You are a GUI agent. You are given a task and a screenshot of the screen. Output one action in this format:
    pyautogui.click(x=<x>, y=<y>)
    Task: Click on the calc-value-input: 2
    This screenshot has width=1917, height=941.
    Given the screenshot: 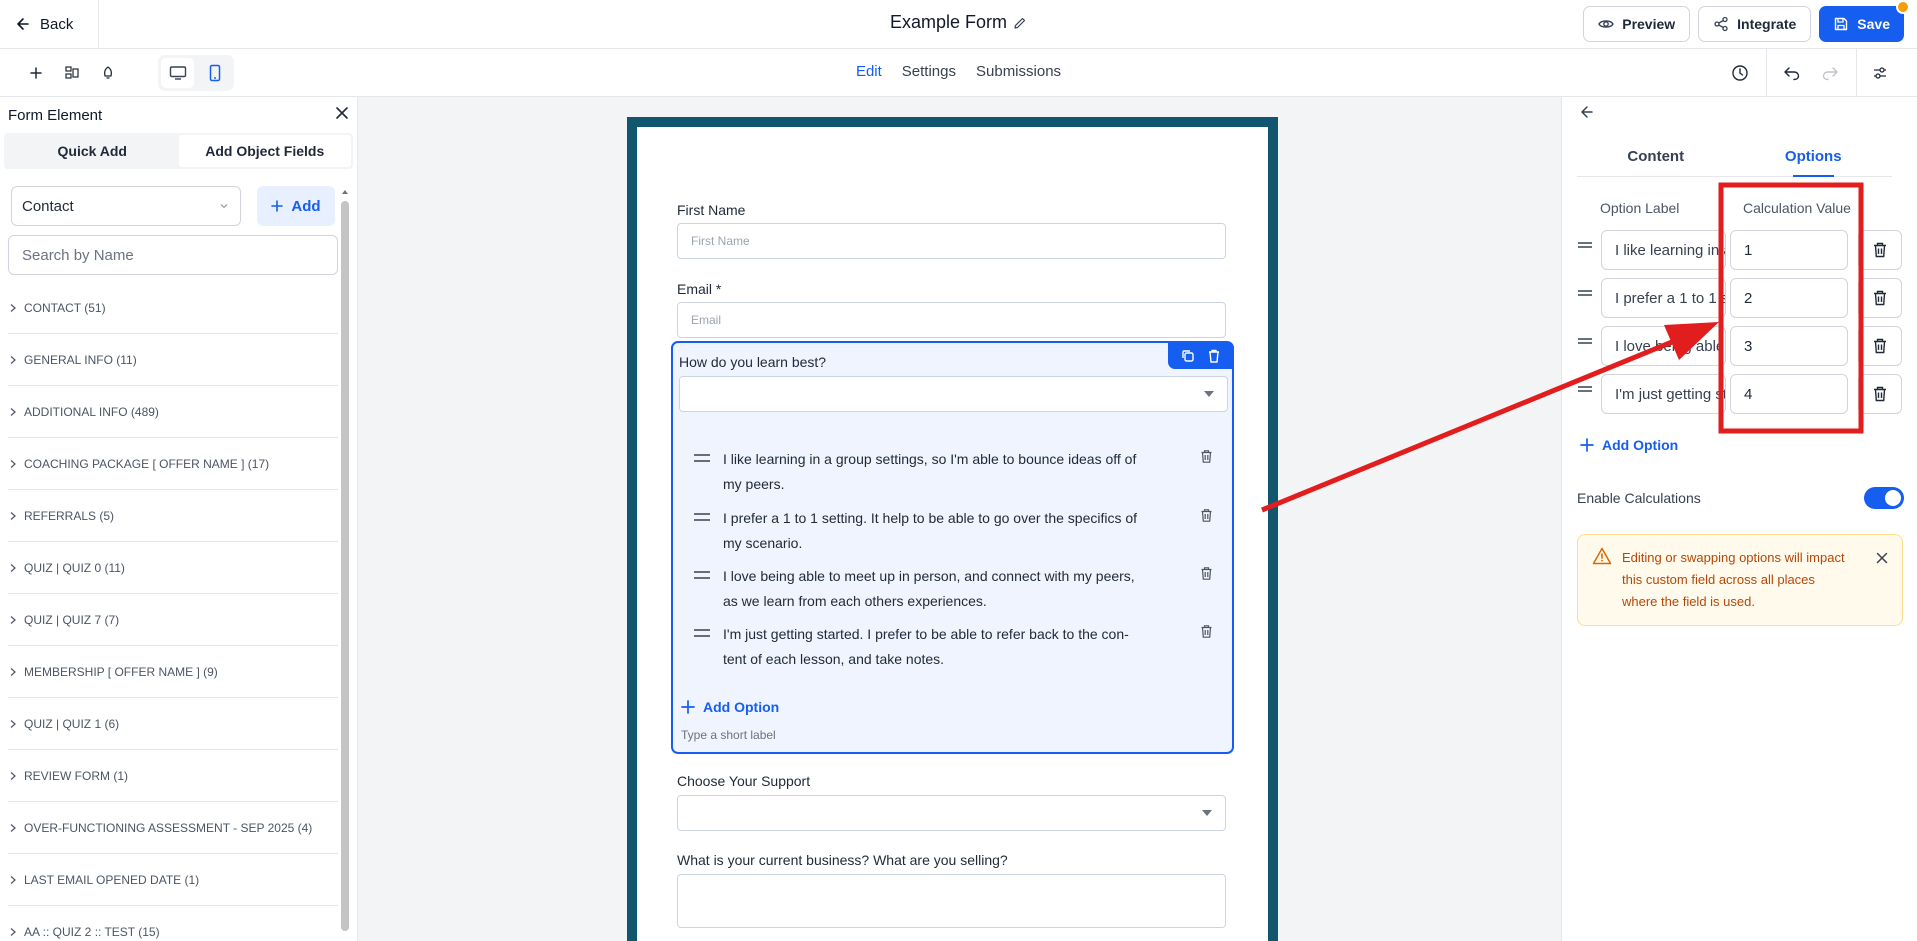 What is the action you would take?
    pyautogui.click(x=1789, y=298)
    